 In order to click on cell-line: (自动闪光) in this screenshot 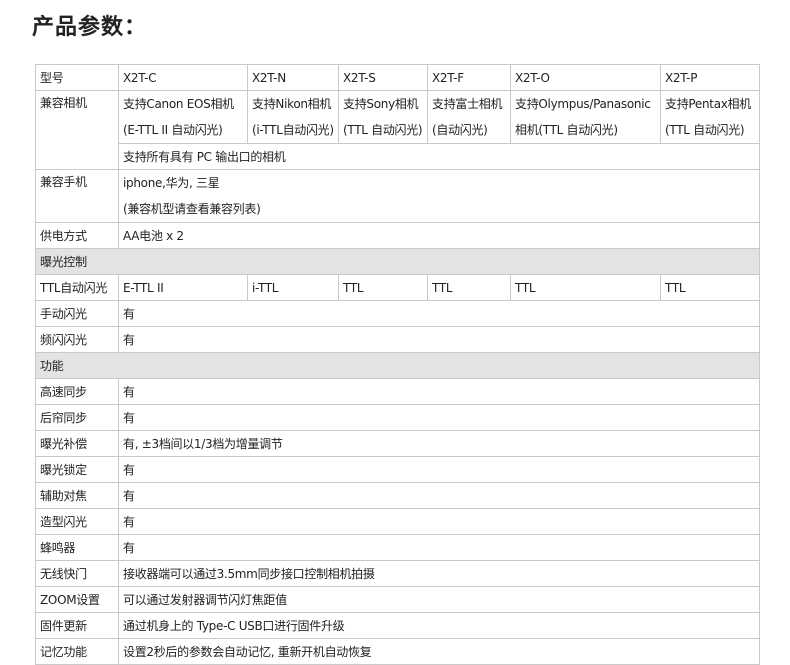, I will do `click(460, 130)`.